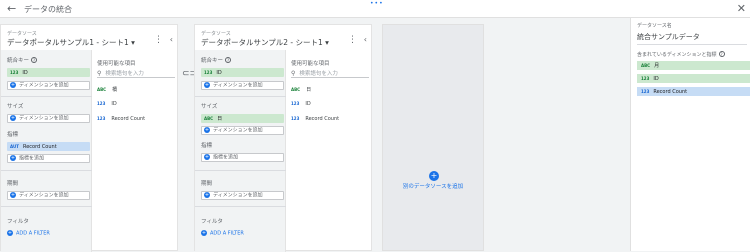 This screenshot has height=252, width=750. I want to click on metric-chip: AUT Record Count, so click(48, 146).